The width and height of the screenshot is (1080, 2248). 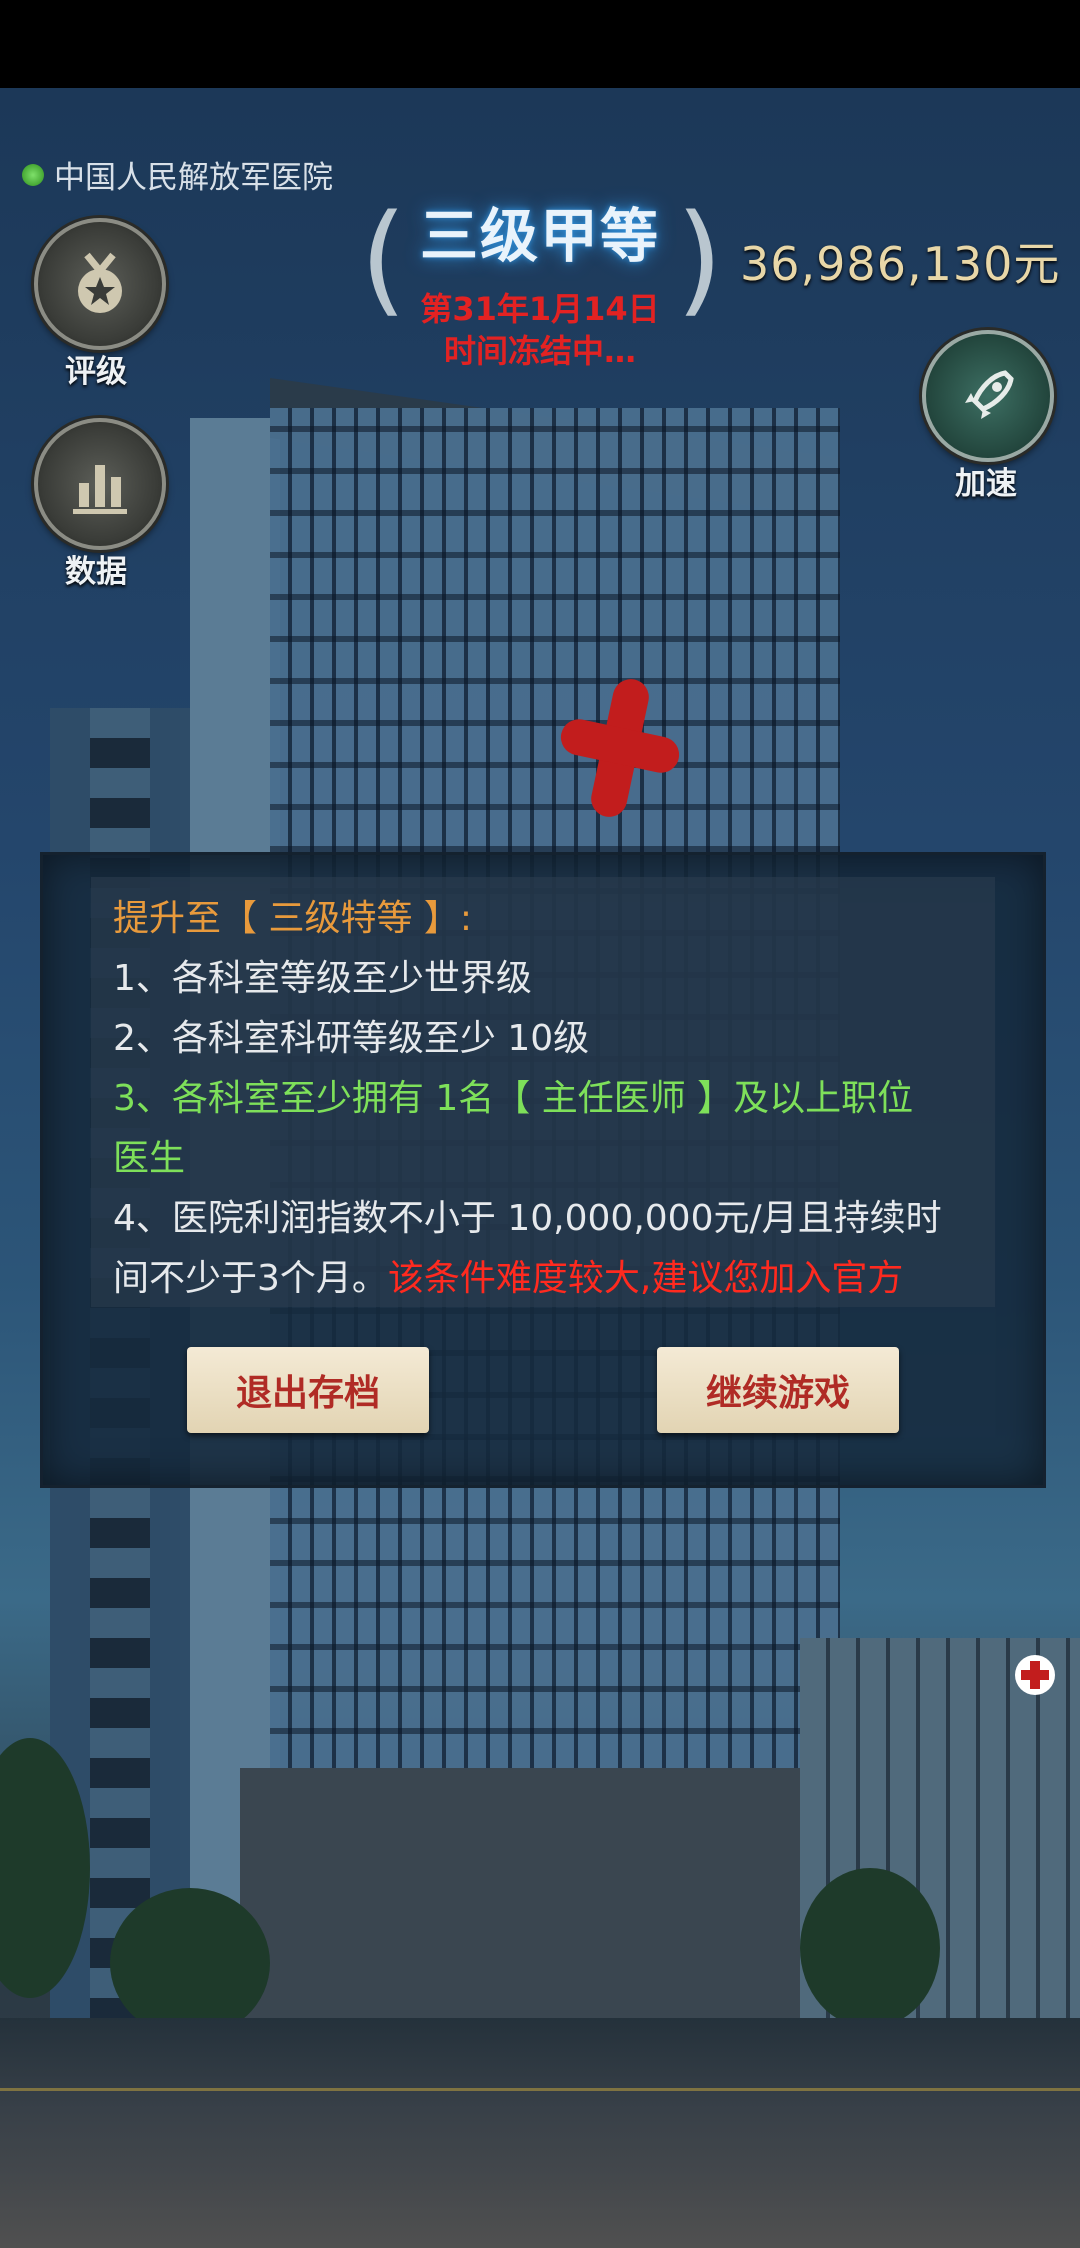 I want to click on rank-title: 三级甲等, so click(x=539, y=236).